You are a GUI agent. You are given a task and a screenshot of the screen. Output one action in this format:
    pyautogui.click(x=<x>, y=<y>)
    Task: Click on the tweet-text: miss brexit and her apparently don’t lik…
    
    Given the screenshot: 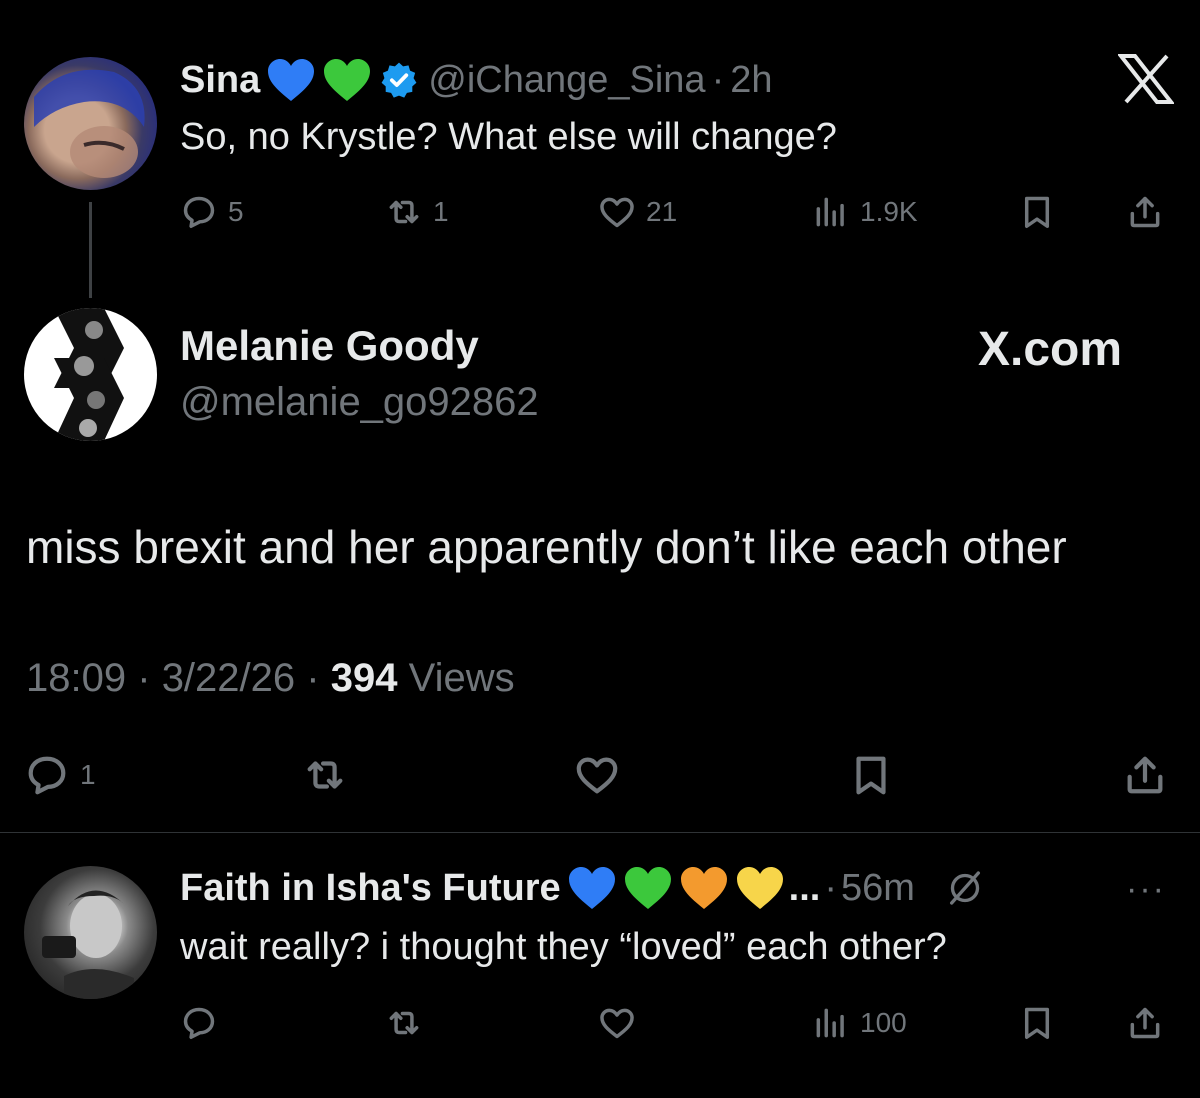 What is the action you would take?
    pyautogui.click(x=546, y=547)
    